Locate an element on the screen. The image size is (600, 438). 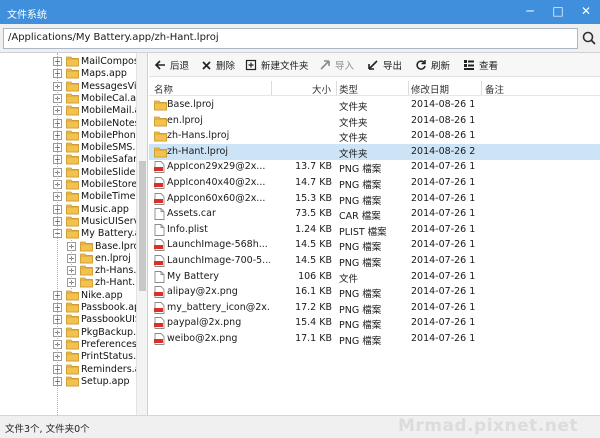
file-row: en.lproj 文件夹 2014-08-26 1 is located at coordinates (374, 121).